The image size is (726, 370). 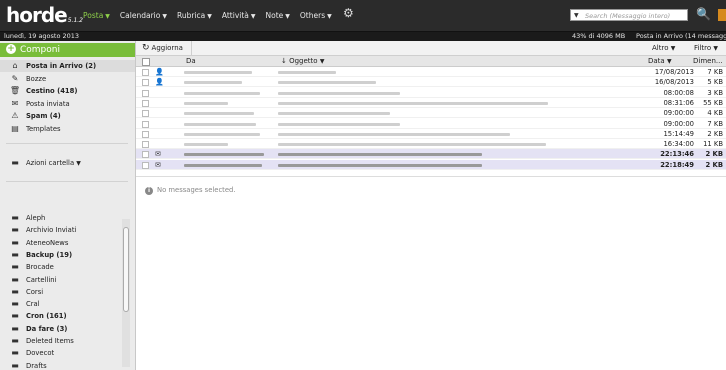 What do you see at coordinates (678, 133) in the screenshot?
I see `row-date: 15:14:49` at bounding box center [678, 133].